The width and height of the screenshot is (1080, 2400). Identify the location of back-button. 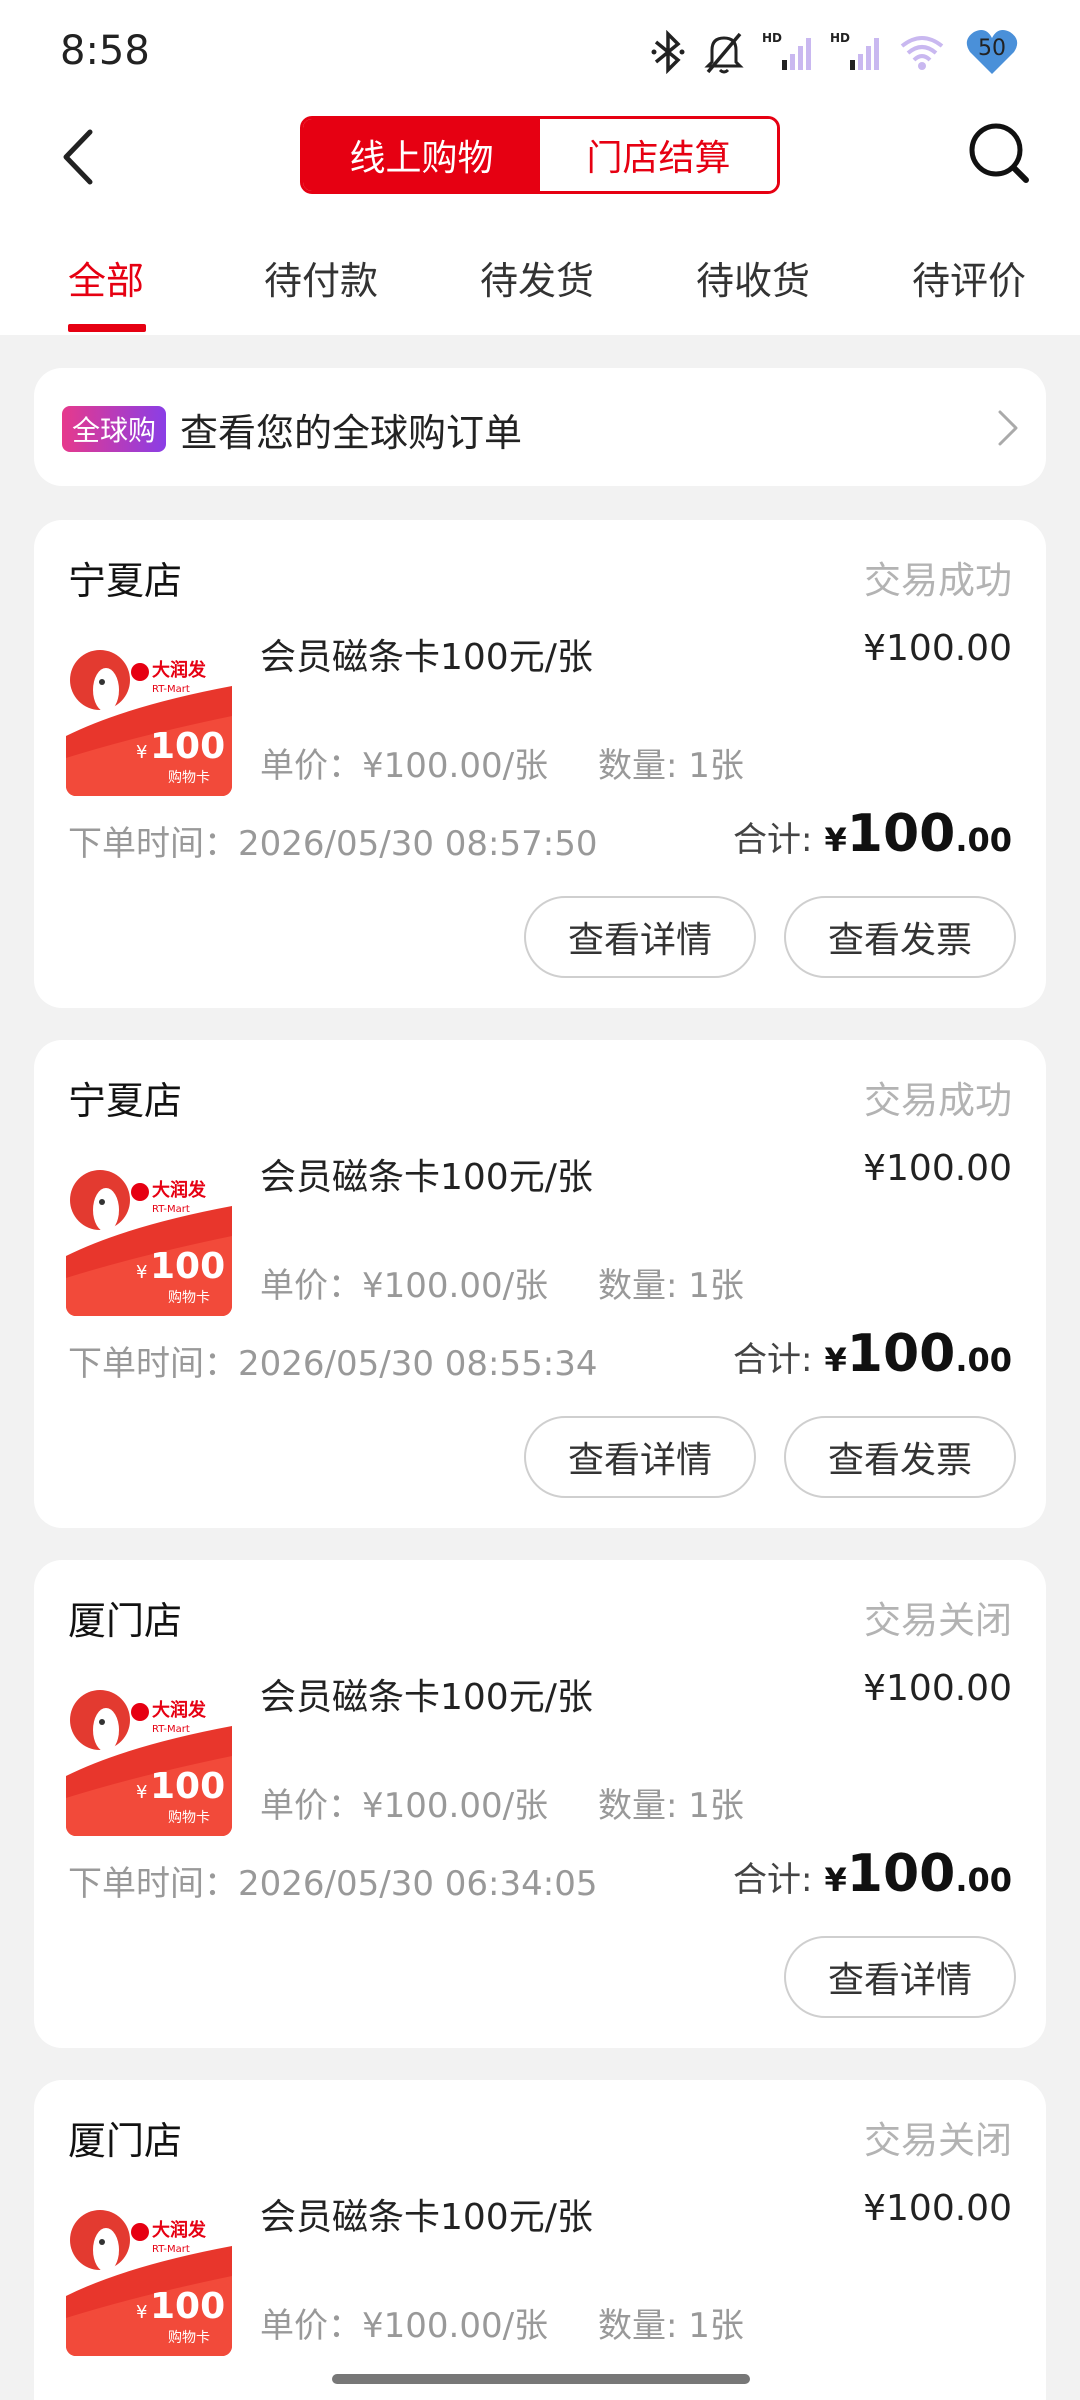
(80, 157).